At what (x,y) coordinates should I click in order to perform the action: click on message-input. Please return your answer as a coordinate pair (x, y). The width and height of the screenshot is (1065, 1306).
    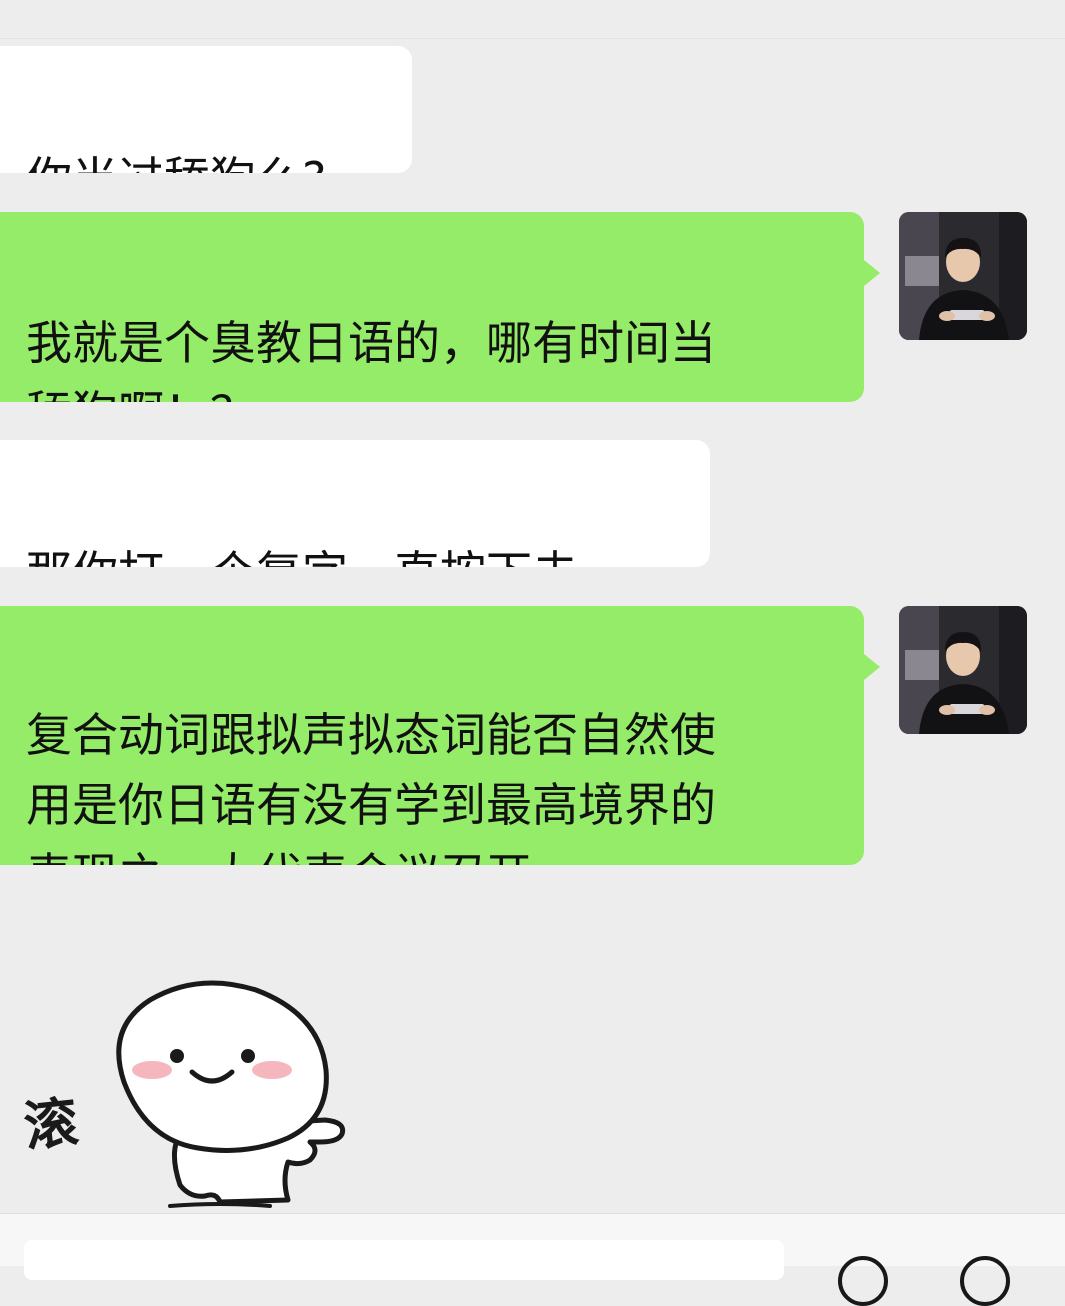
    Looking at the image, I should click on (404, 1260).